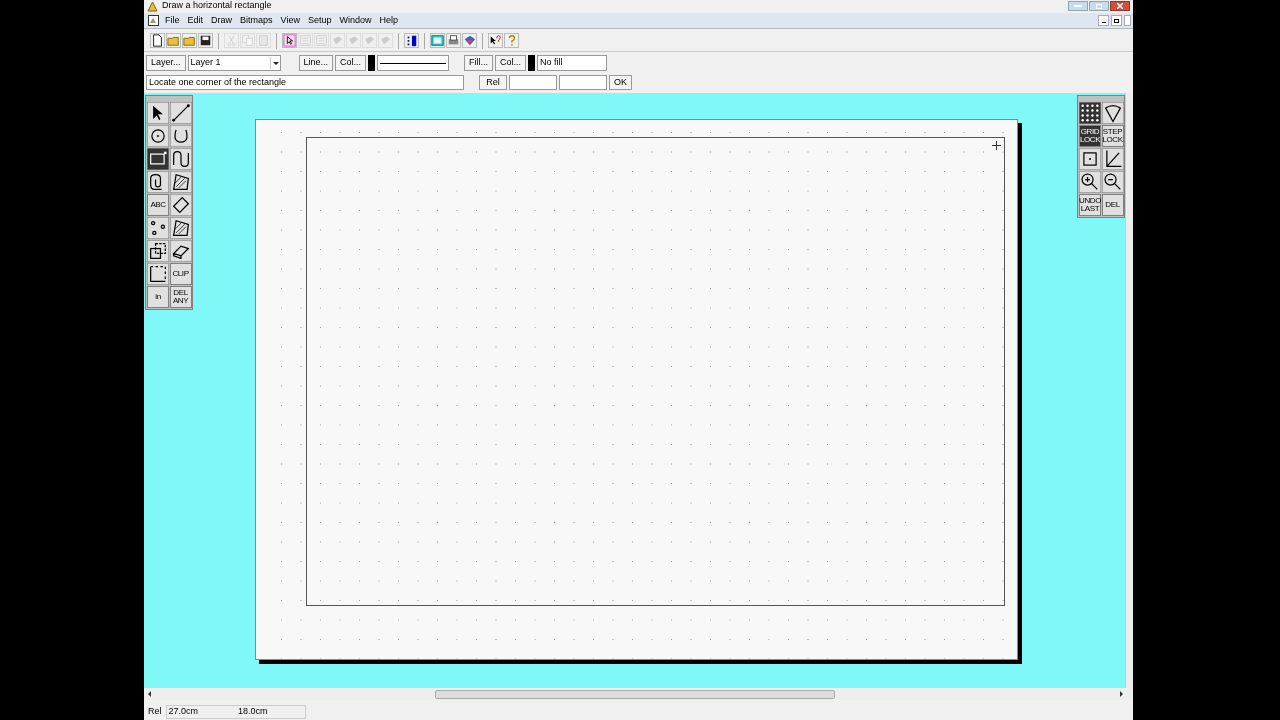 The height and width of the screenshot is (720, 1280). I want to click on ok-button: OK, so click(620, 82).